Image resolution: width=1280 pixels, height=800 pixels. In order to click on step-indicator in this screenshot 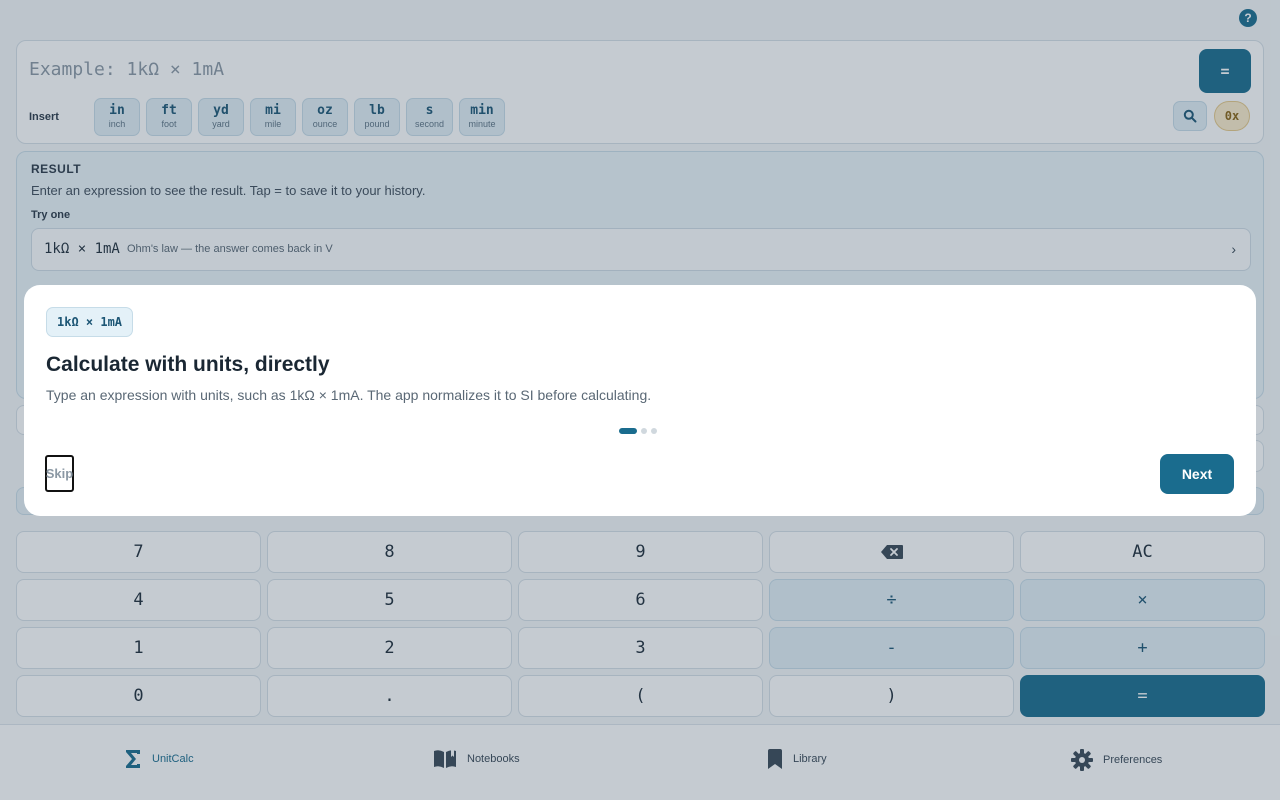, I will do `click(638, 431)`.